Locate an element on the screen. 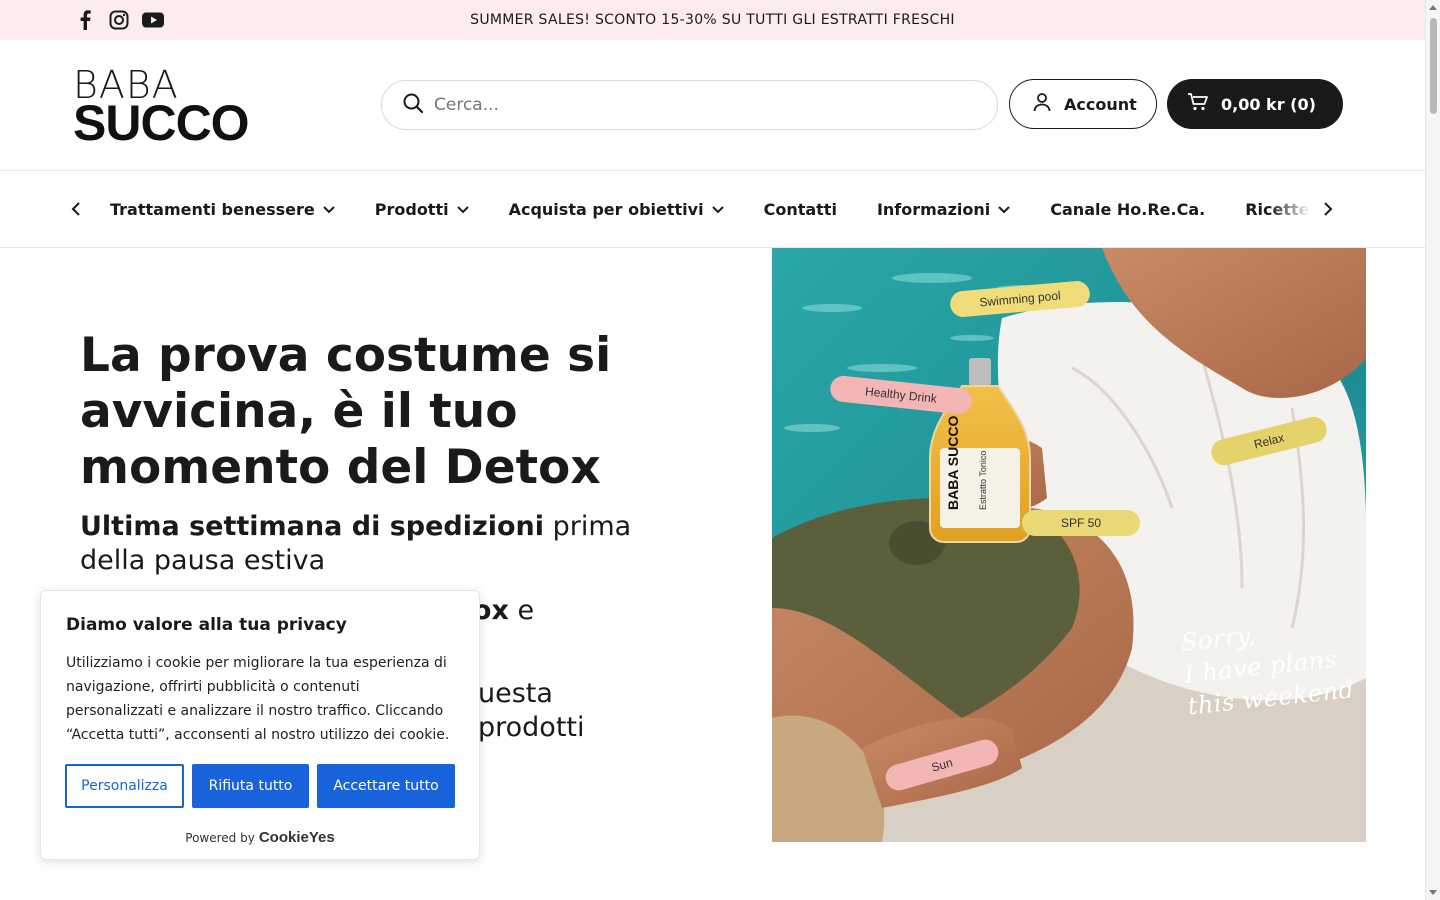  nav-item-contatti: Contatti is located at coordinates (800, 209).